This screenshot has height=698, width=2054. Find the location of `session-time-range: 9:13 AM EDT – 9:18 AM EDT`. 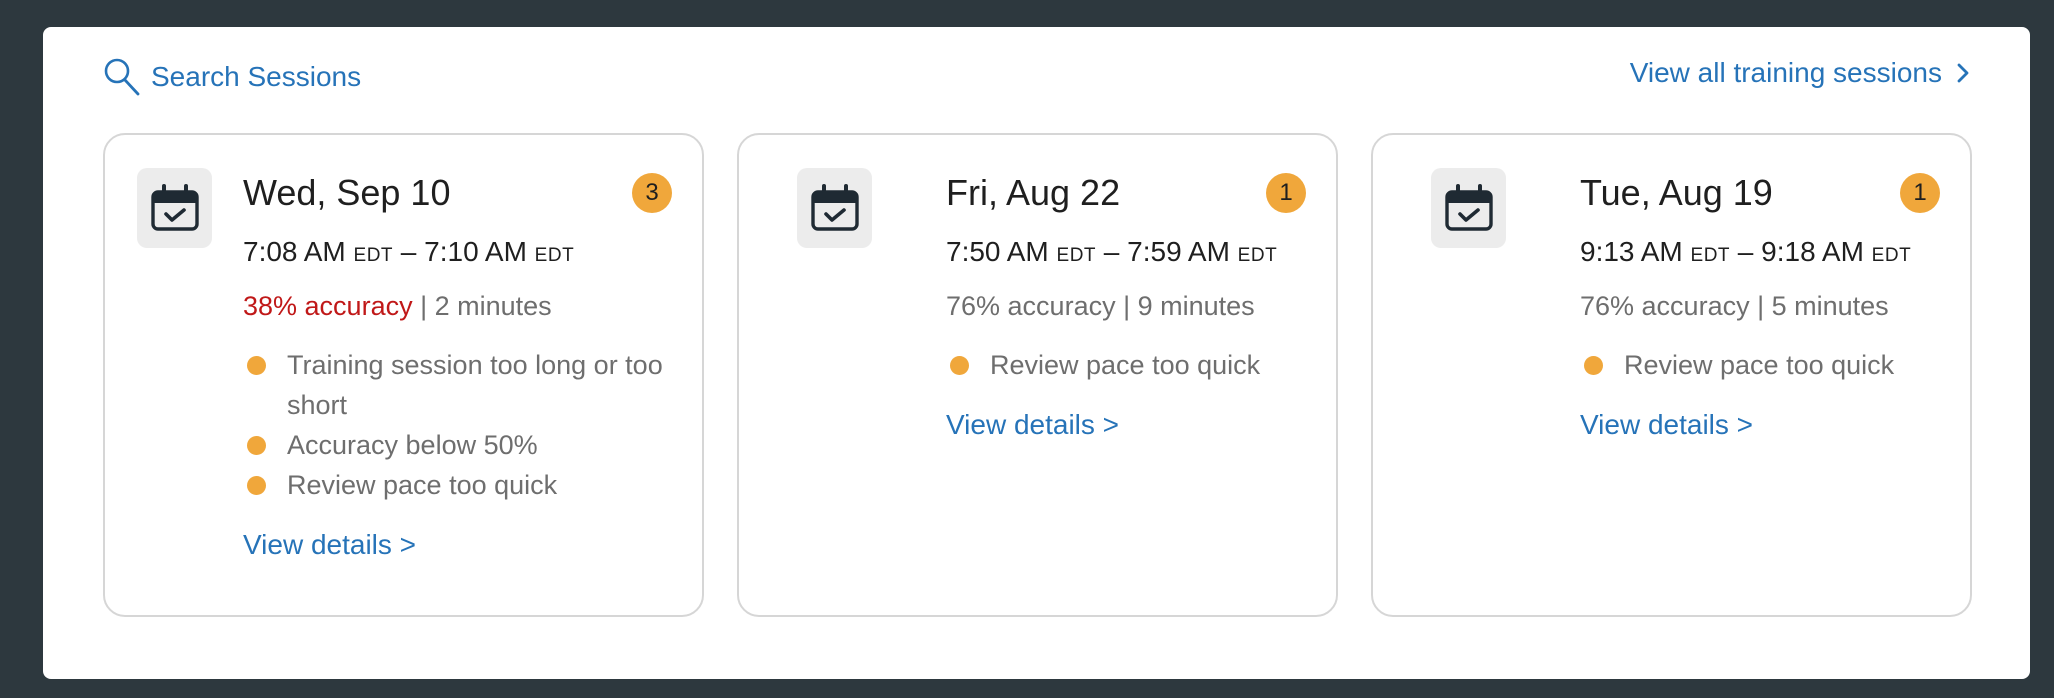

session-time-range: 9:13 AM EDT – 9:18 AM EDT is located at coordinates (1760, 254).